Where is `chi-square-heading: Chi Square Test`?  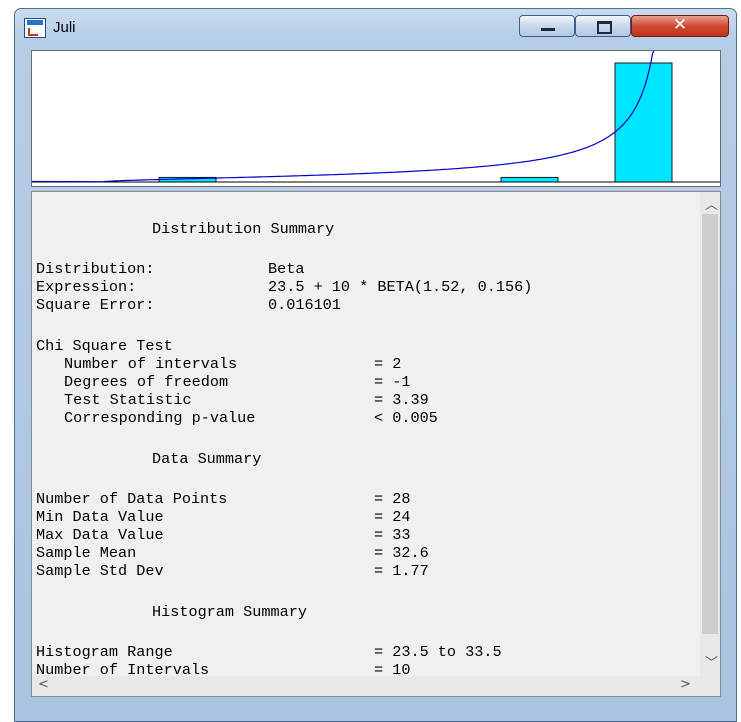
chi-square-heading: Chi Square Test is located at coordinates (104, 346).